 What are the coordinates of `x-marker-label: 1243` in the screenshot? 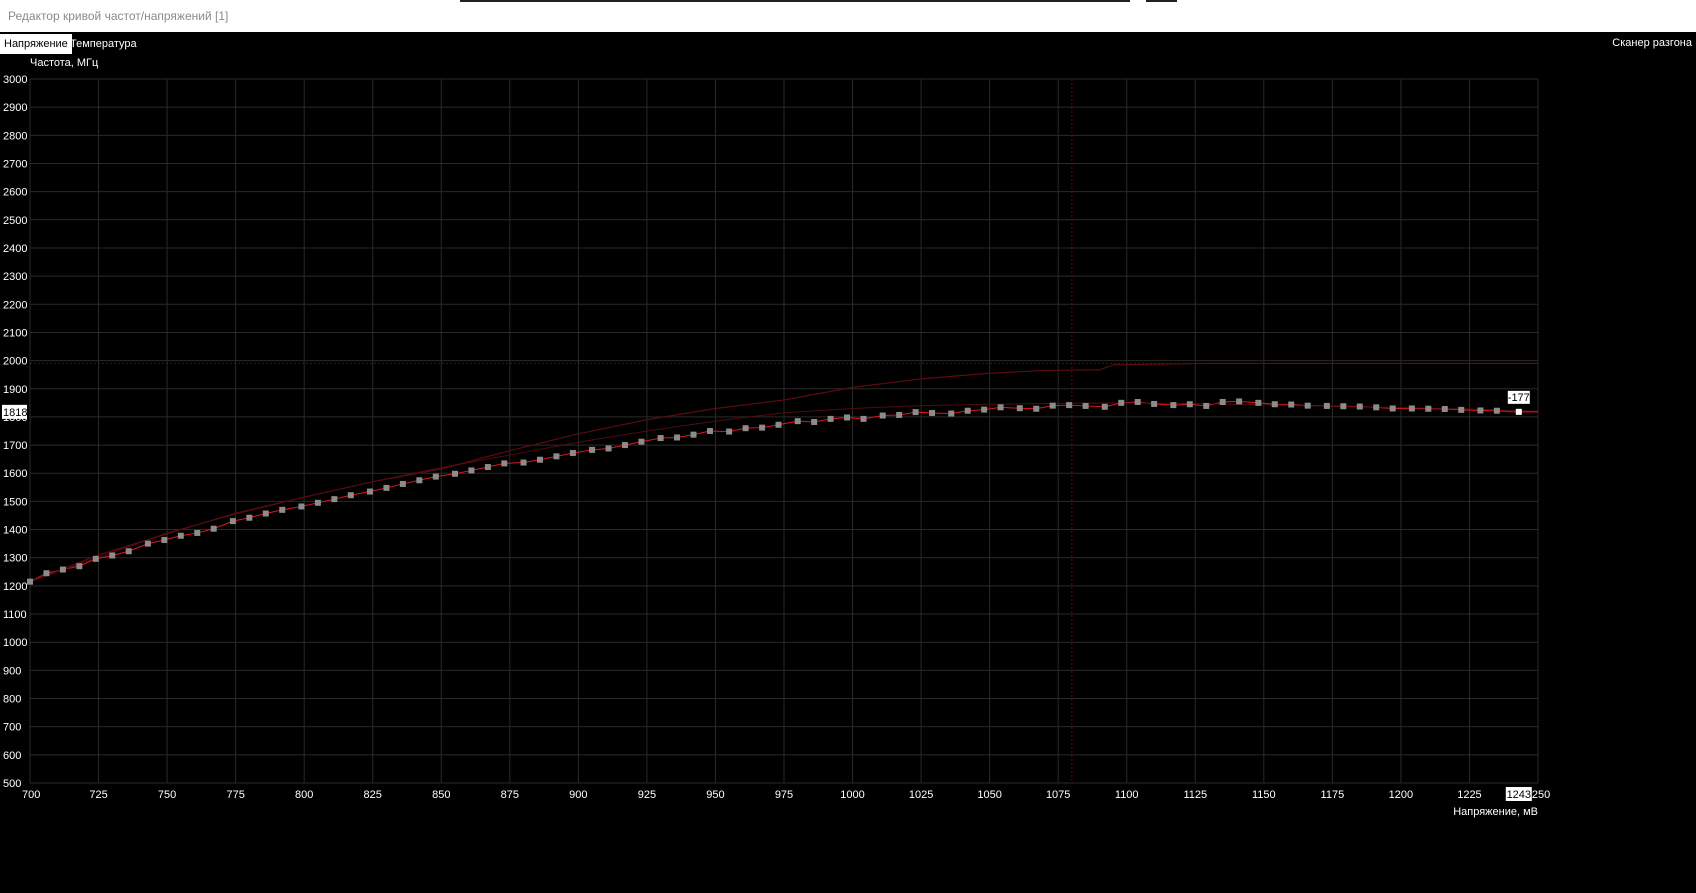 It's located at (1519, 795).